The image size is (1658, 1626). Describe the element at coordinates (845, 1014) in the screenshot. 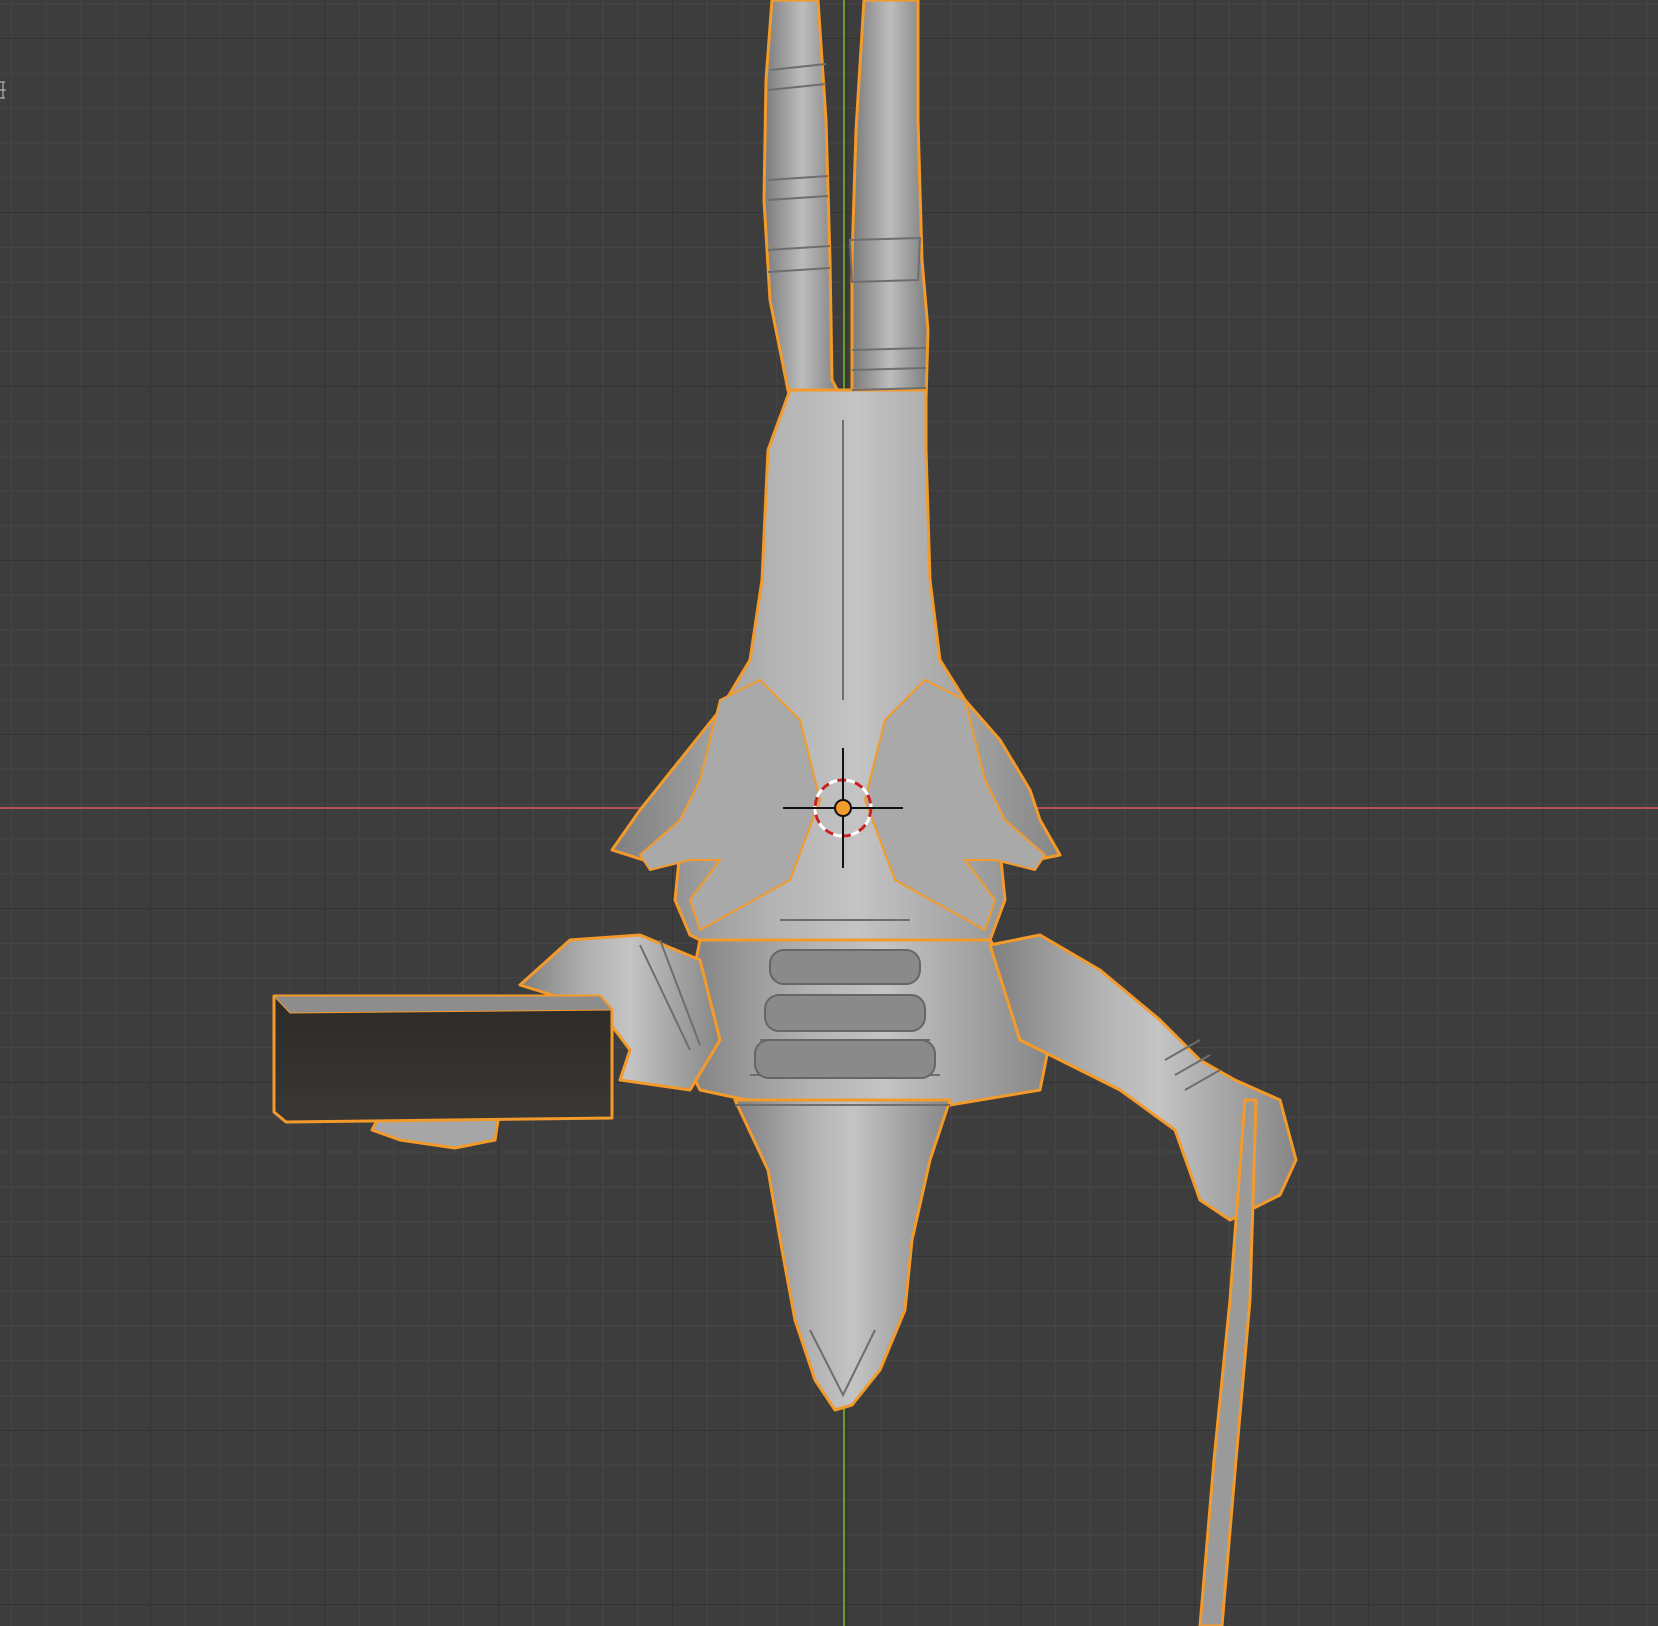

I see `belly-plates` at that location.